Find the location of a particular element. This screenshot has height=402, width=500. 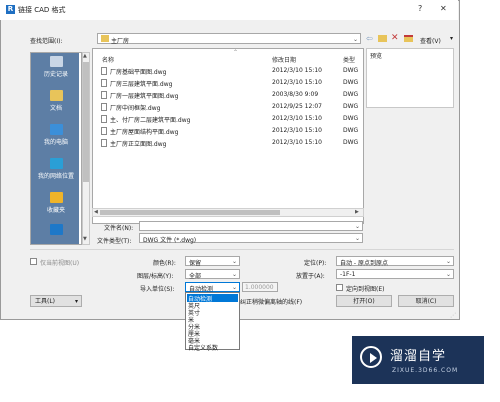

play-logo-icon is located at coordinates (371, 357).